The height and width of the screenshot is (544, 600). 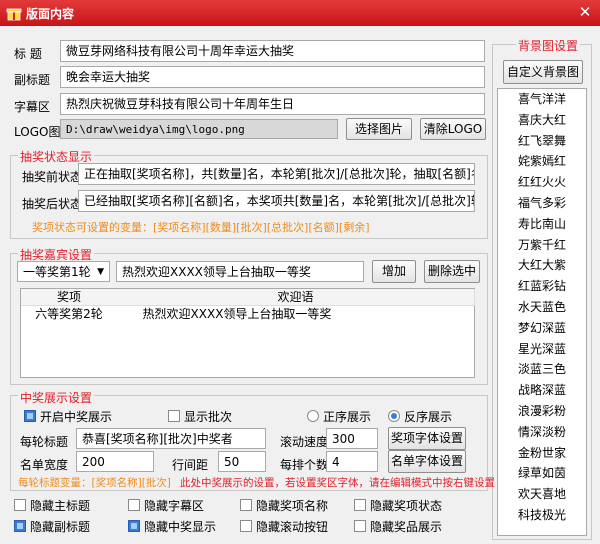 What do you see at coordinates (542, 307) in the screenshot?
I see `theme-list-item: 水天蓝色` at bounding box center [542, 307].